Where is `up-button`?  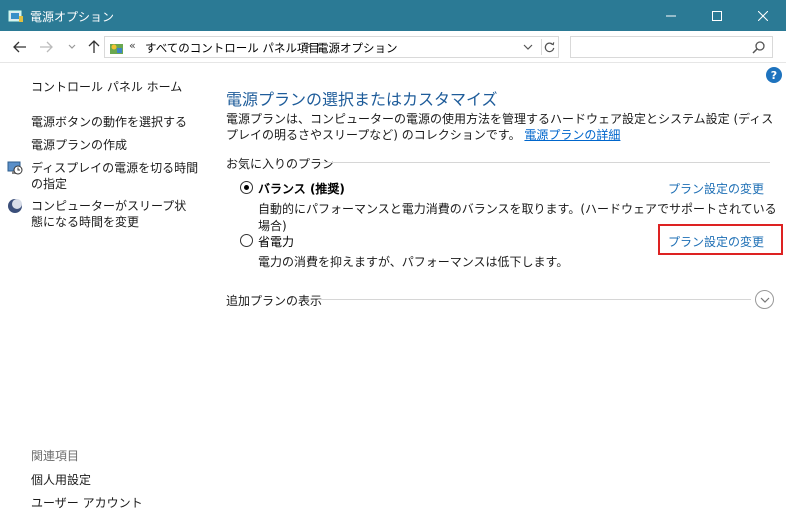
up-button is located at coordinates (94, 47).